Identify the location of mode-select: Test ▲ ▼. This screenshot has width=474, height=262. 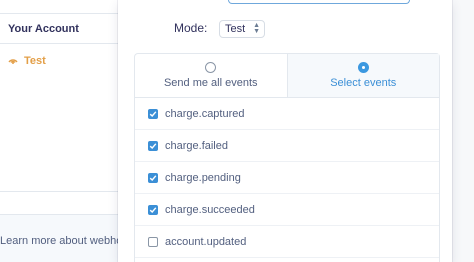
(242, 29).